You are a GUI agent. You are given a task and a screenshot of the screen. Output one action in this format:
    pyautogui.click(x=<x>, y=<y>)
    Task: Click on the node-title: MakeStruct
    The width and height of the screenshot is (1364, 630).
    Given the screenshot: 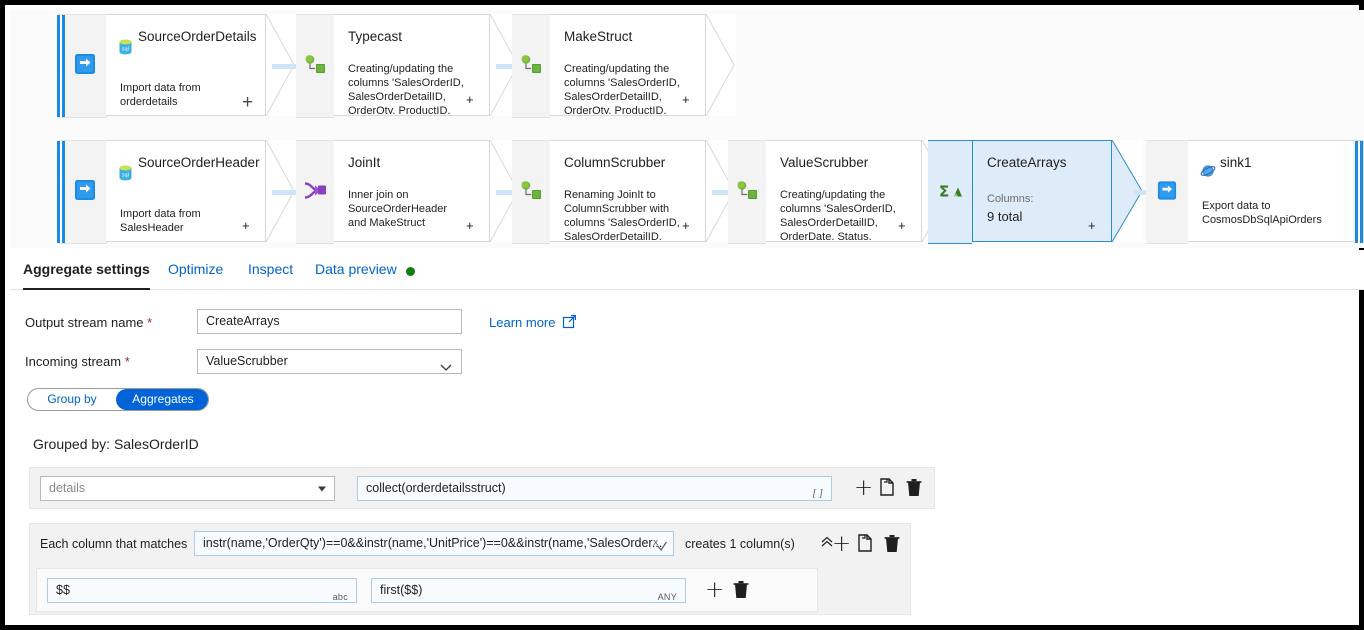 What is the action you would take?
    pyautogui.click(x=598, y=36)
    